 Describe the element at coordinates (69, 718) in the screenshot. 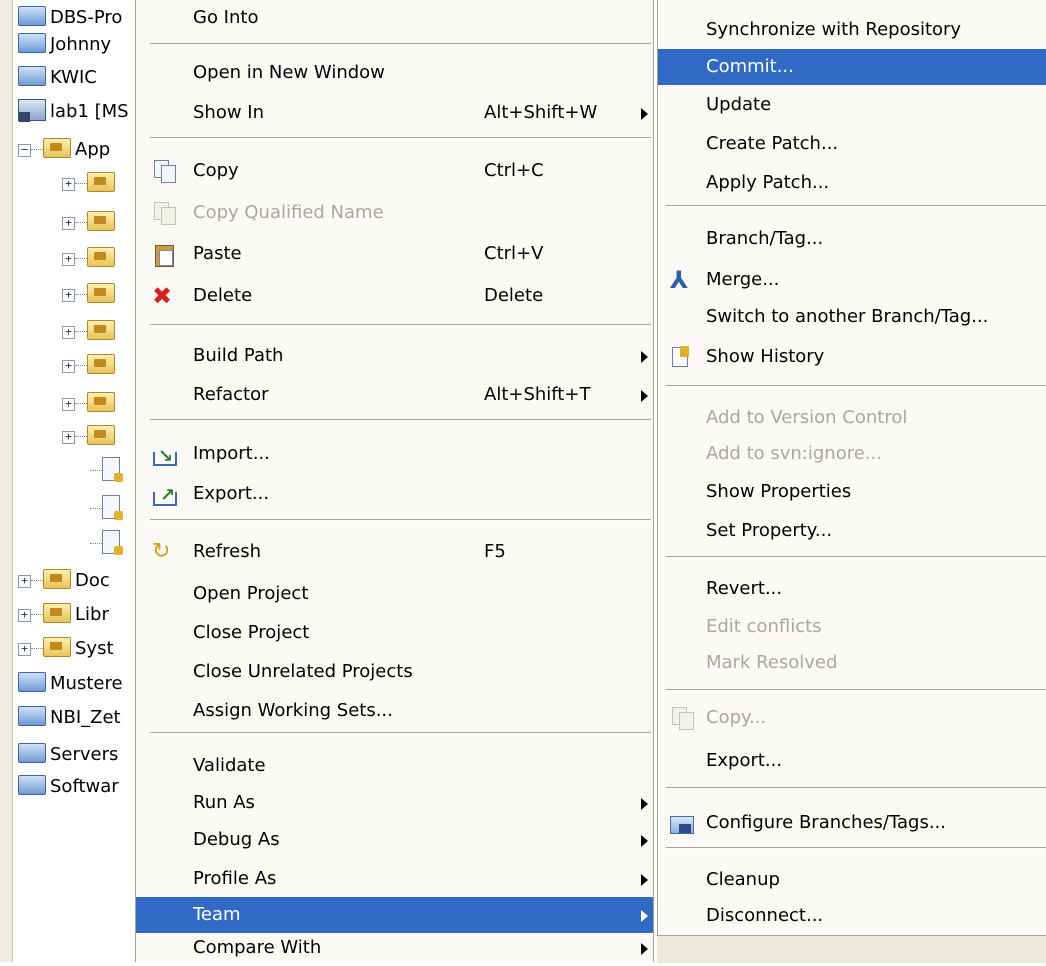

I see `tree-item: NBI_Zet` at that location.